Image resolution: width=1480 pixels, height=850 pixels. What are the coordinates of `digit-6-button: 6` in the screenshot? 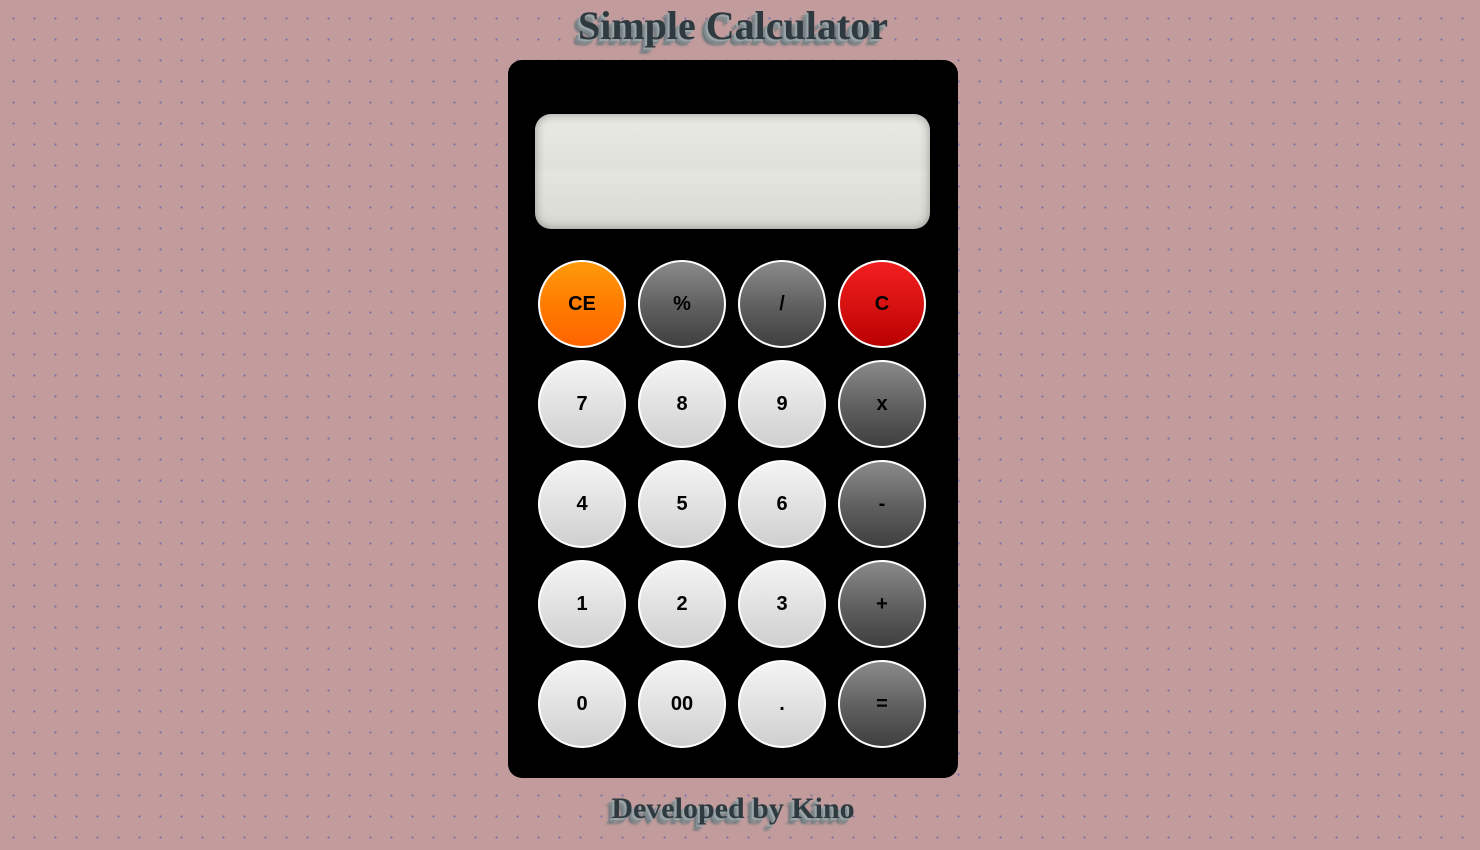 It's located at (782, 504).